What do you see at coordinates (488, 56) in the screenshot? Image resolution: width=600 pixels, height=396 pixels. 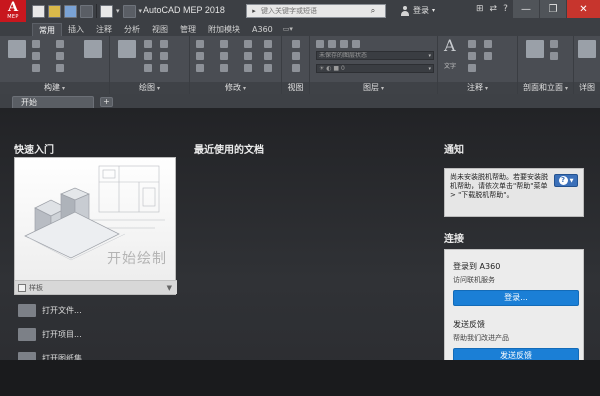 I see `keynote-tool-icon` at bounding box center [488, 56].